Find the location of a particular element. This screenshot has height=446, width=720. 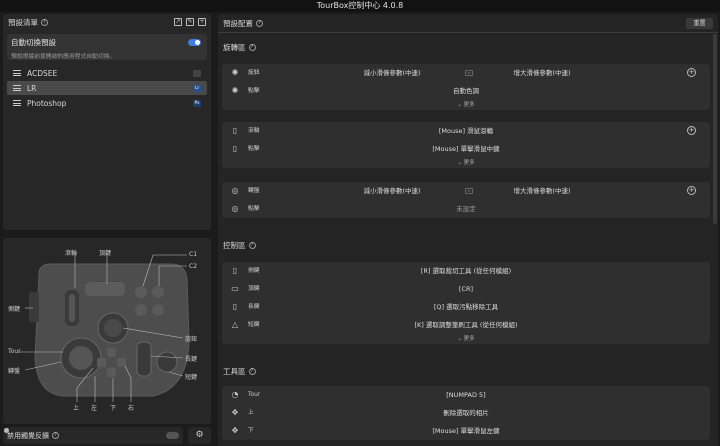

scroll-row: ▯ 滾輪 [Mouse] 滑鼠滾輪 + is located at coordinates (466, 131).